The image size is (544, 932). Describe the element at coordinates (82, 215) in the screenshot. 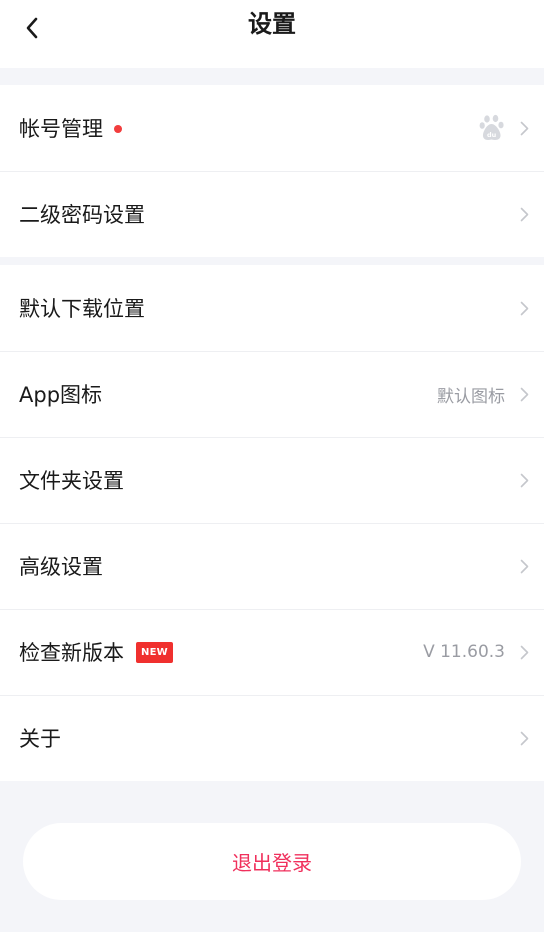

I see `settings-item-label: 二级密码设置` at that location.